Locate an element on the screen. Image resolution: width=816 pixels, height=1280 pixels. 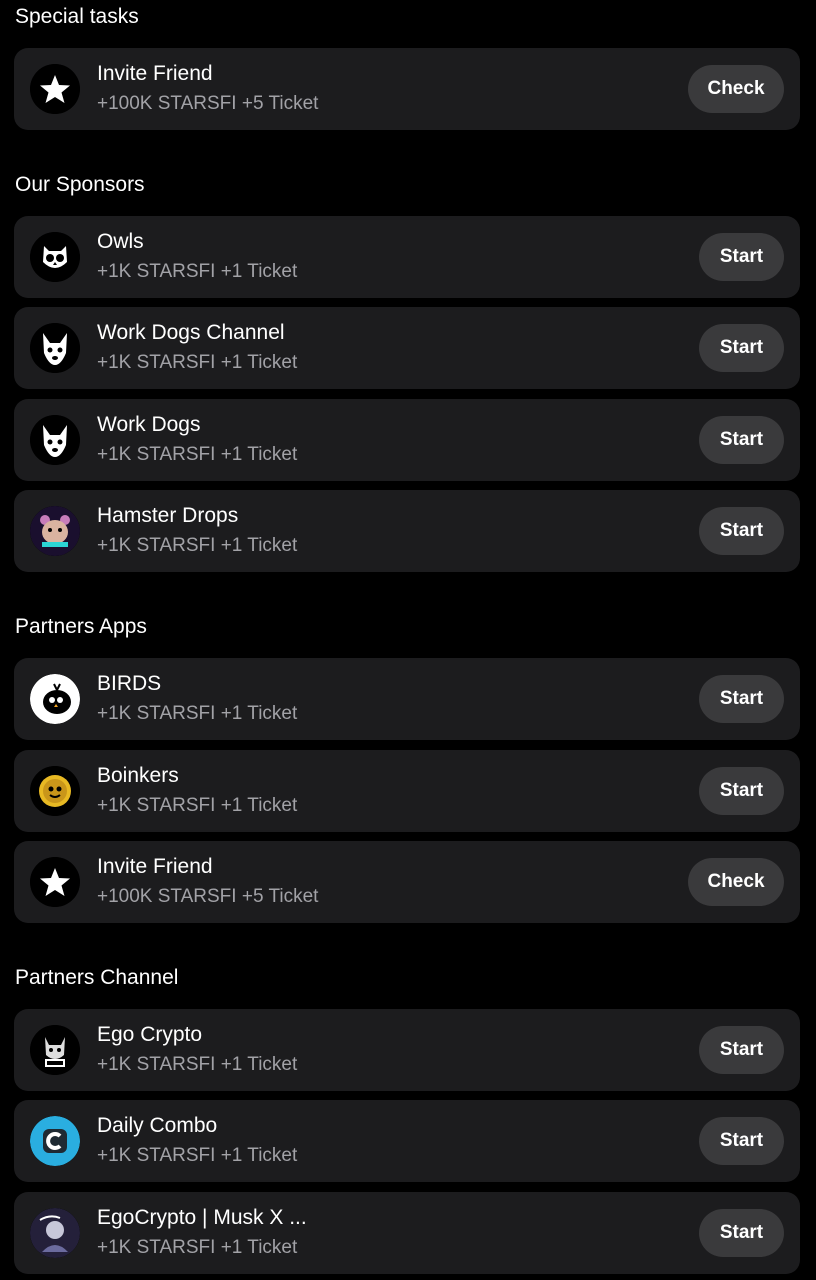
task-title: Daily Combo is located at coordinates (157, 1125).